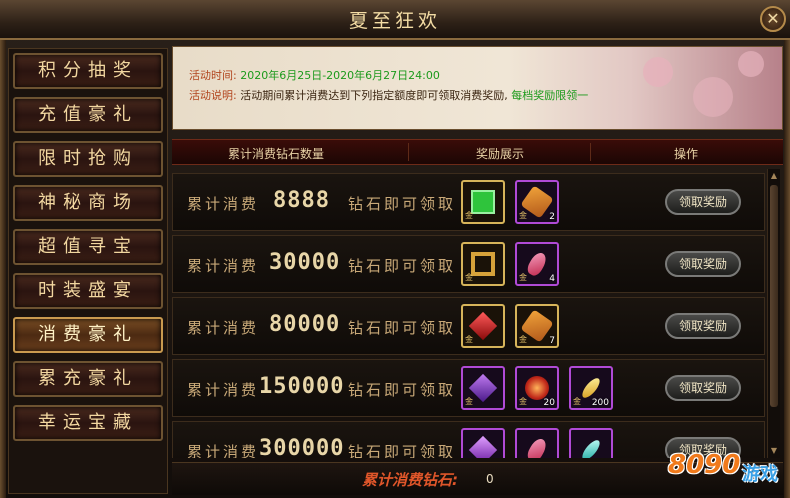  Describe the element at coordinates (88, 379) in the screenshot. I see `sidebar-item-cumulative-recharge: 累充豪礼` at that location.